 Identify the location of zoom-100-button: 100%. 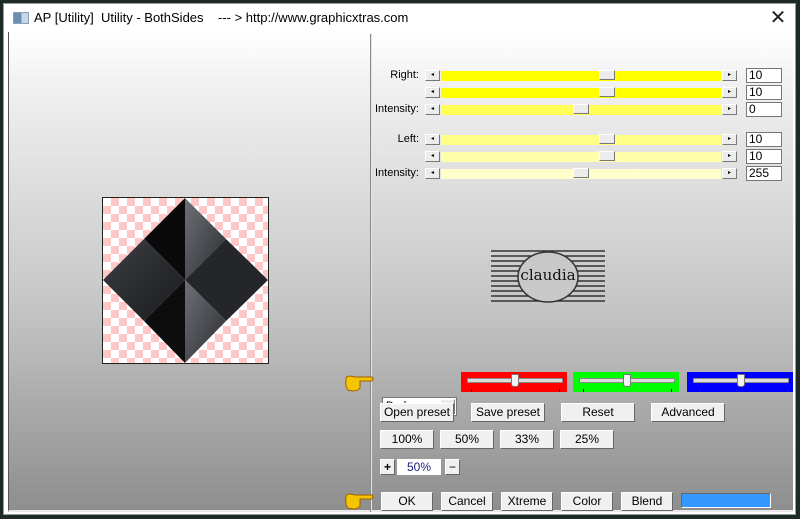
(407, 439).